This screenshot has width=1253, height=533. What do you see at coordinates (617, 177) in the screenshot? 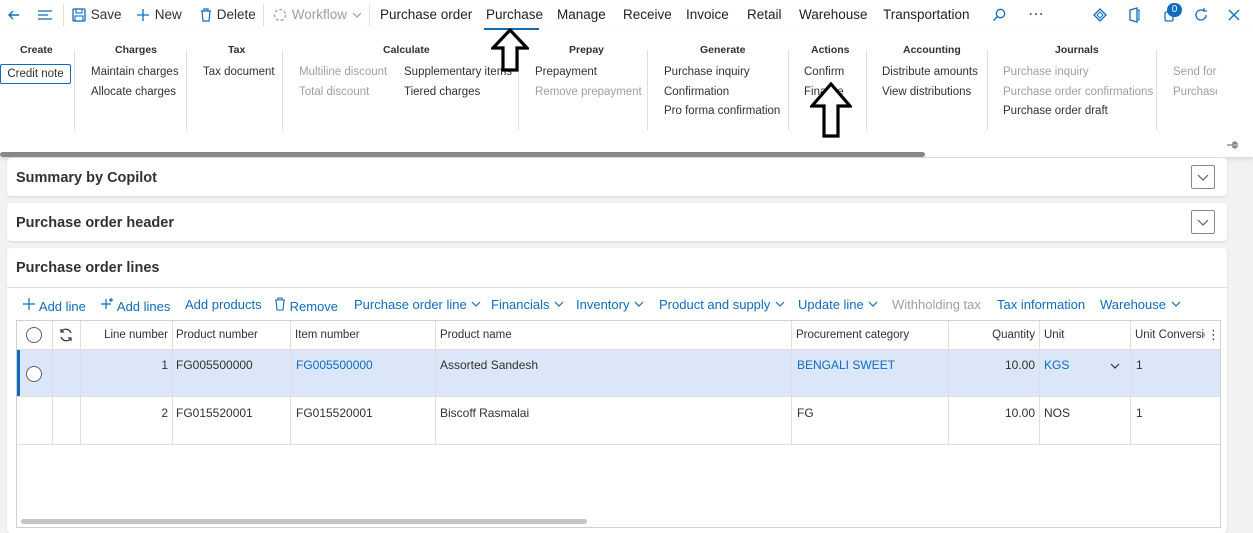
I see `summary-copilot-section: Summary by Copilot` at bounding box center [617, 177].